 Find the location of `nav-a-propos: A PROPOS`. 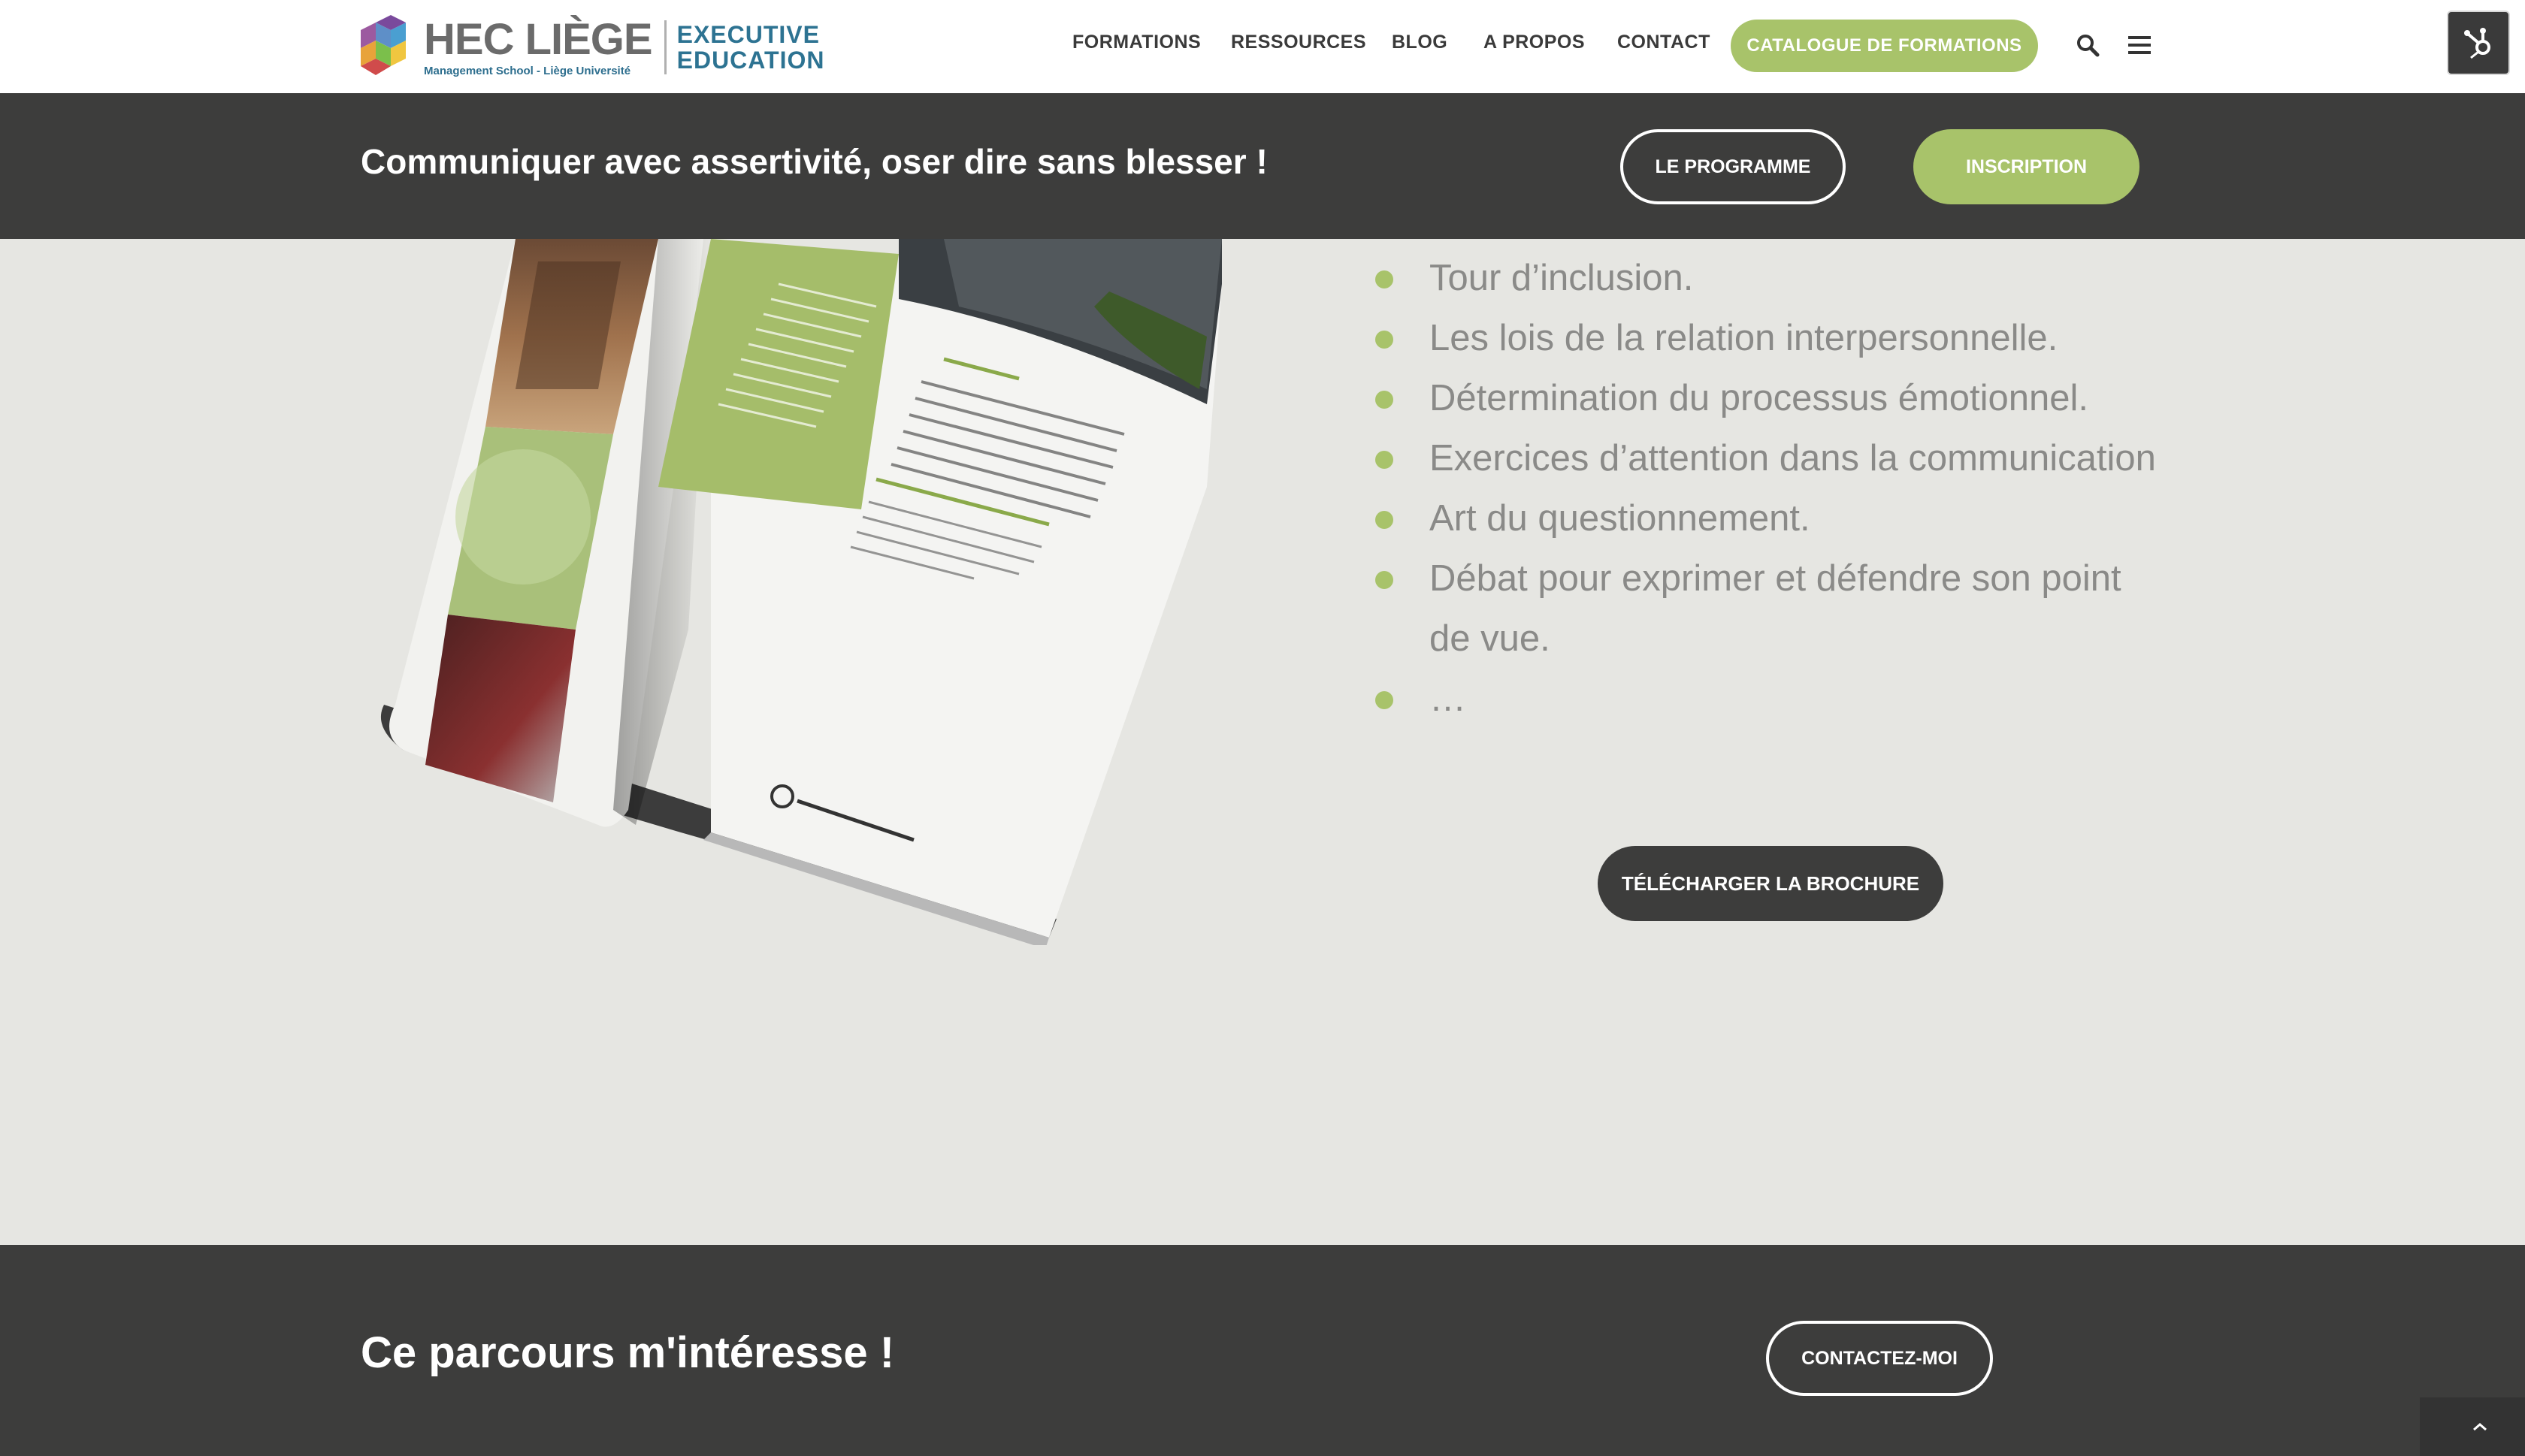

nav-a-propos: A PROPOS is located at coordinates (1534, 42).